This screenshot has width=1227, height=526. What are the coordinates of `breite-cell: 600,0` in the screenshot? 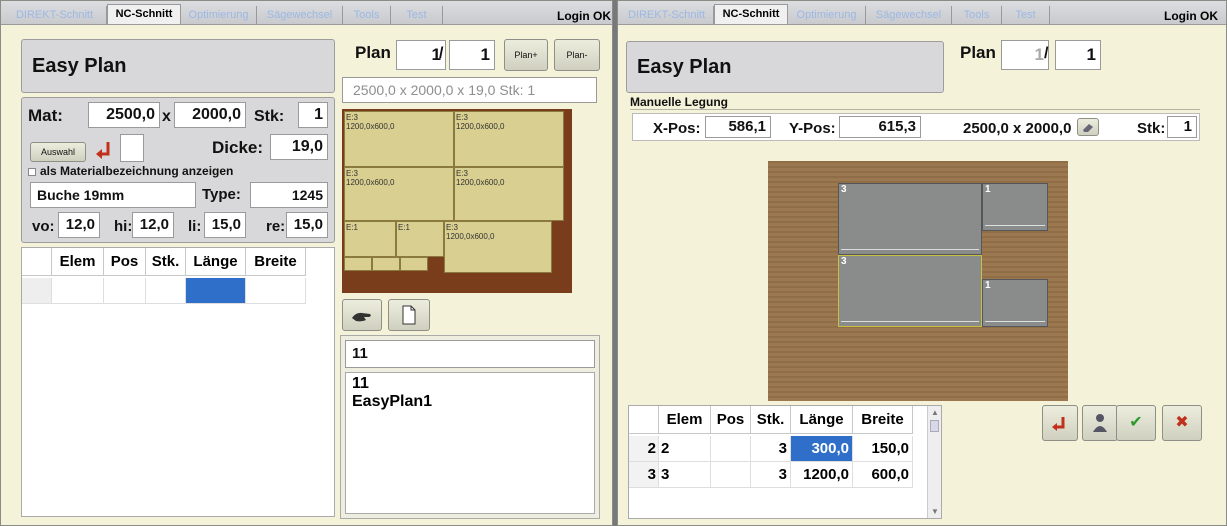 It's located at (883, 475).